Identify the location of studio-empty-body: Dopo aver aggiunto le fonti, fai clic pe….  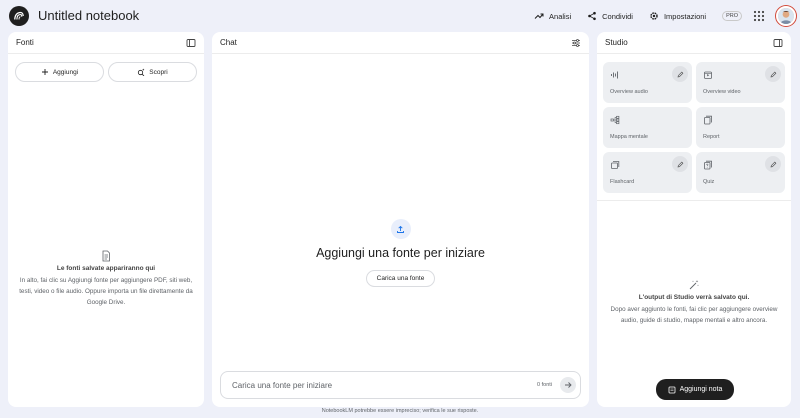
(694, 315).